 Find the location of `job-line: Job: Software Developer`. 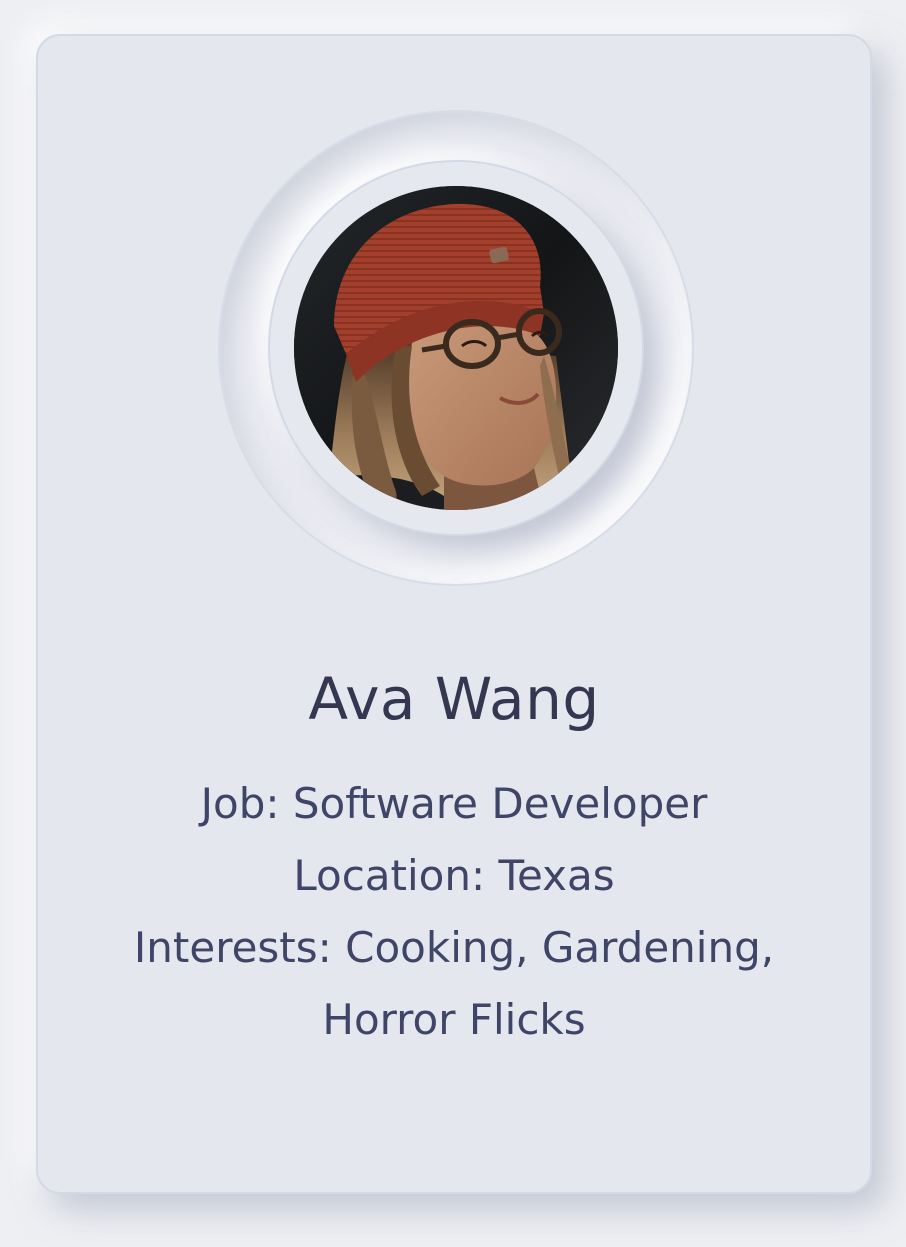

job-line: Job: Software Developer is located at coordinates (454, 804).